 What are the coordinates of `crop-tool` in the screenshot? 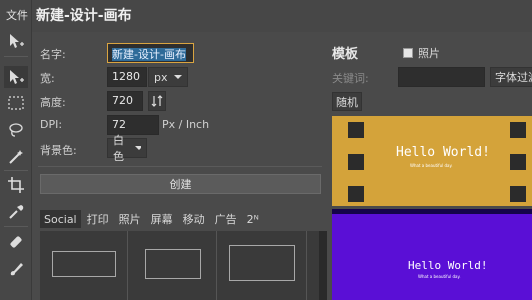 It's located at (16, 185).